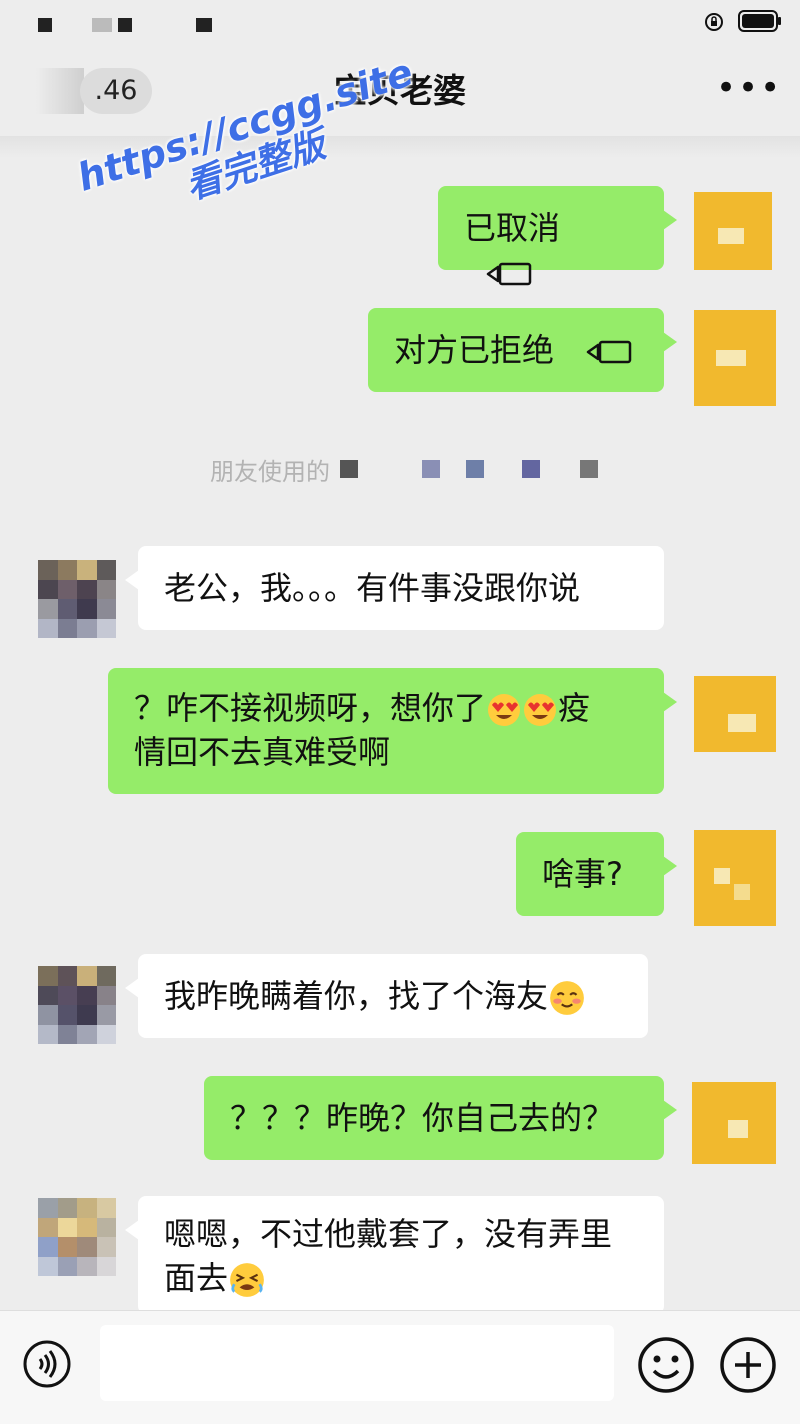  What do you see at coordinates (582, 874) in the screenshot?
I see `message-text: 啥事?` at bounding box center [582, 874].